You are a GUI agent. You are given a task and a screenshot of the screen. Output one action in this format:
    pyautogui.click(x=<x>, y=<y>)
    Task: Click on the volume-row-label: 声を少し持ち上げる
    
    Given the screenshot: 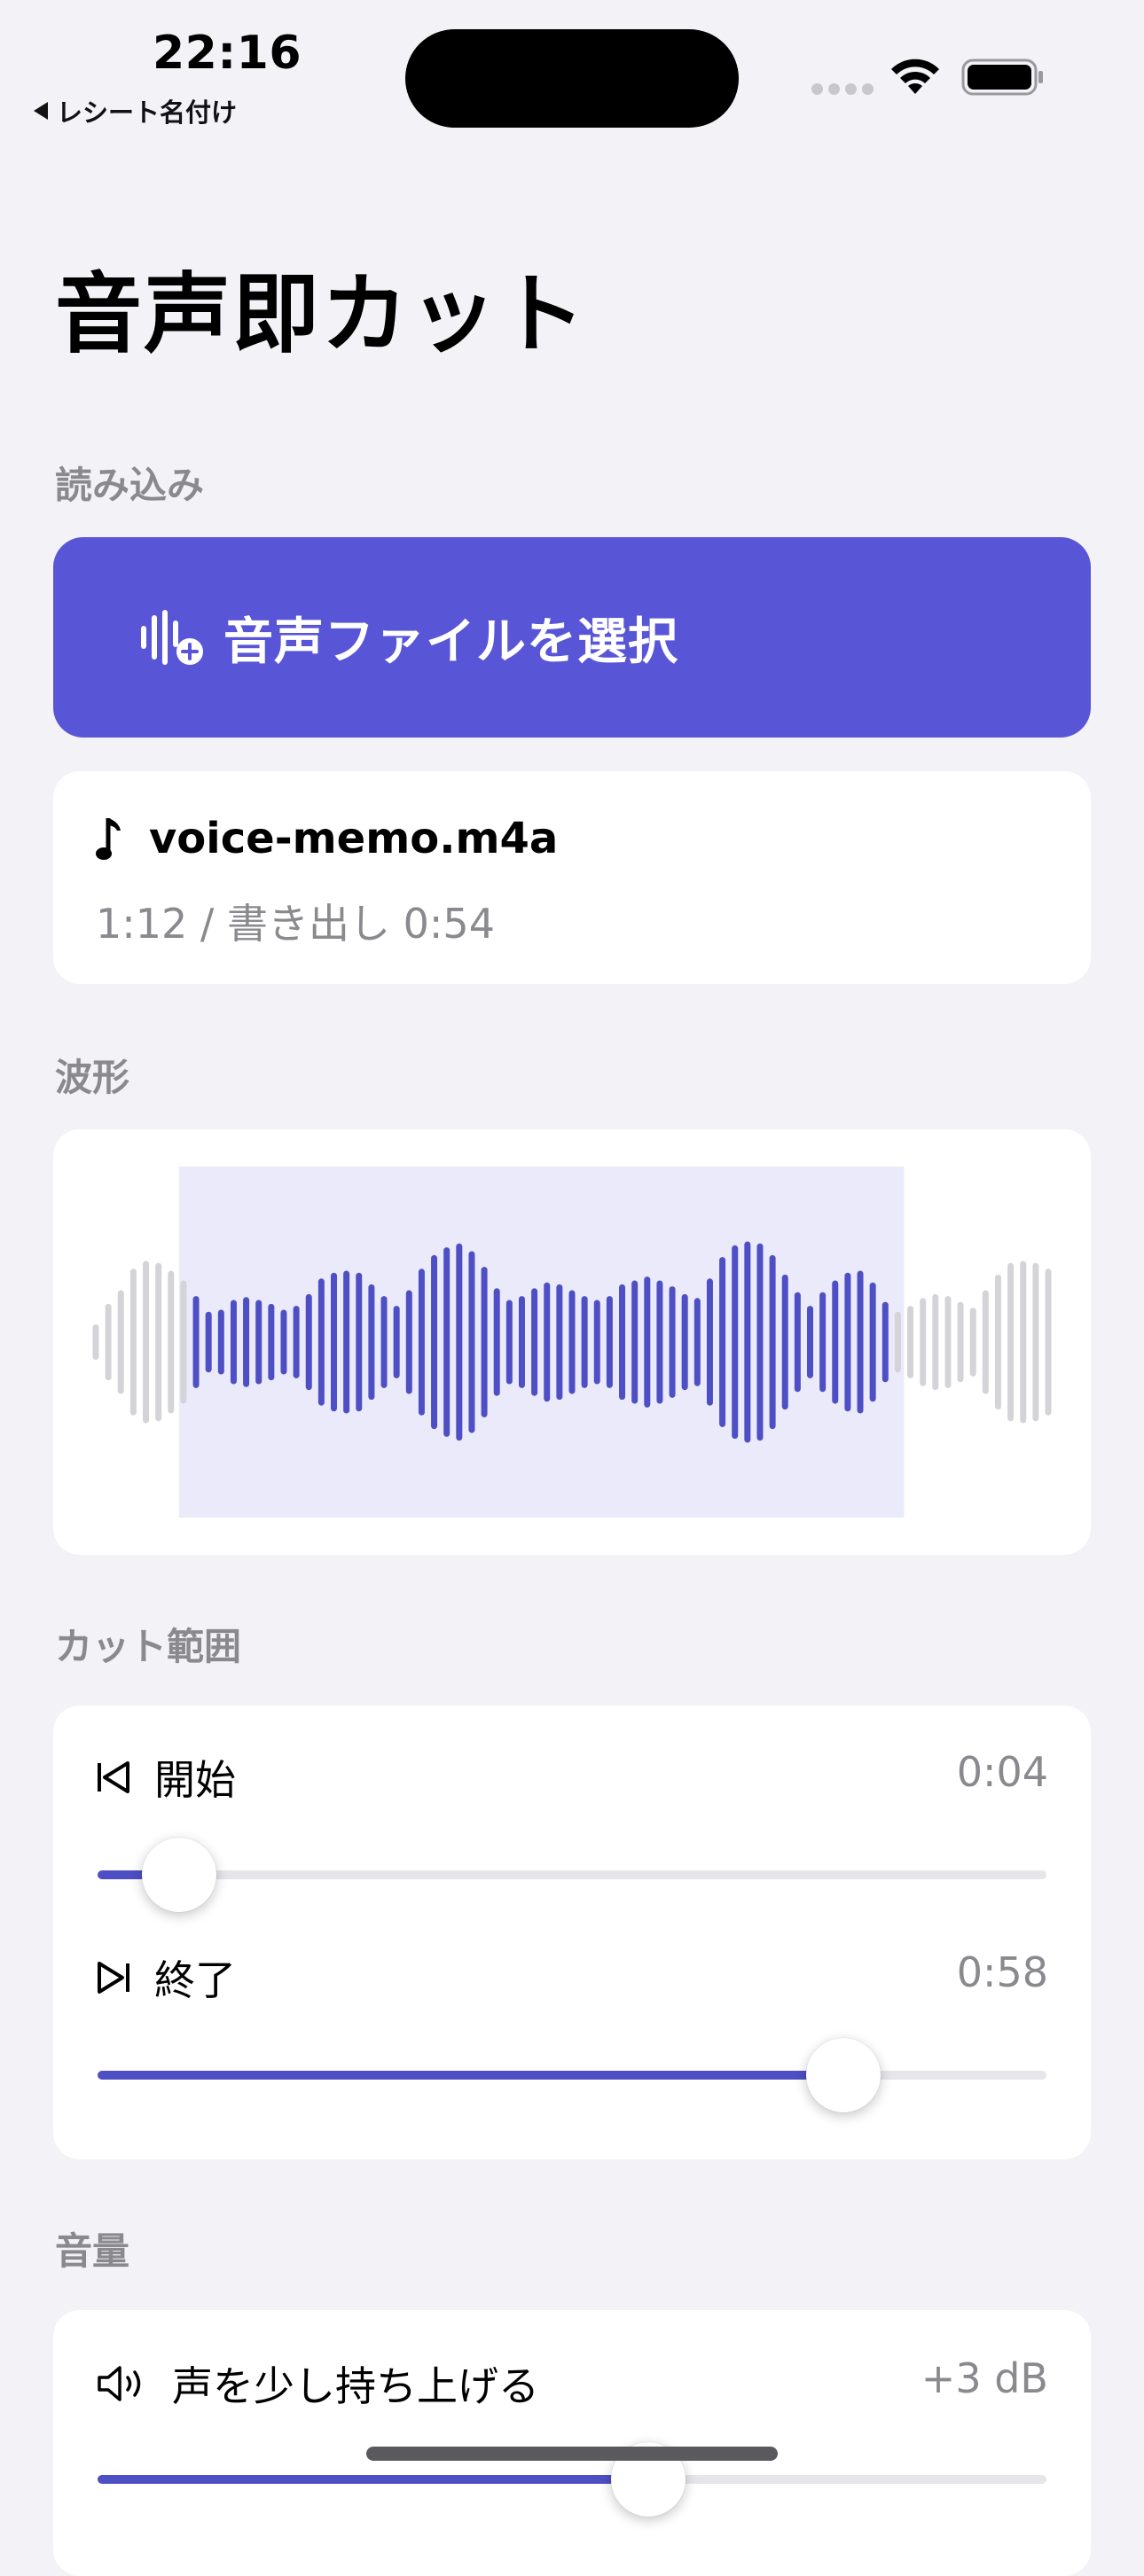 What is the action you would take?
    pyautogui.click(x=317, y=2383)
    